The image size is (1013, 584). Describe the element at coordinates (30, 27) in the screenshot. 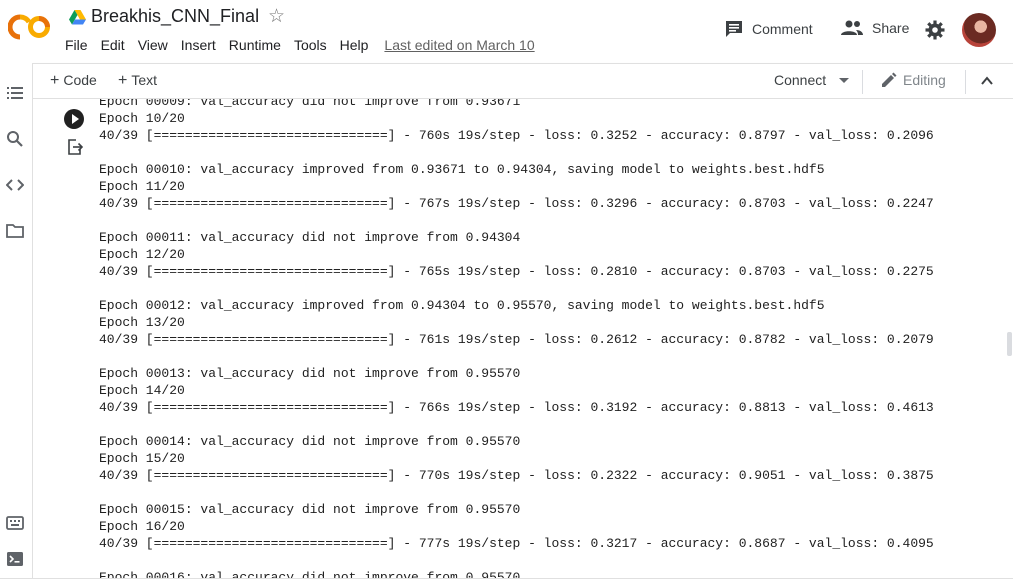

I see `colab-logo` at that location.